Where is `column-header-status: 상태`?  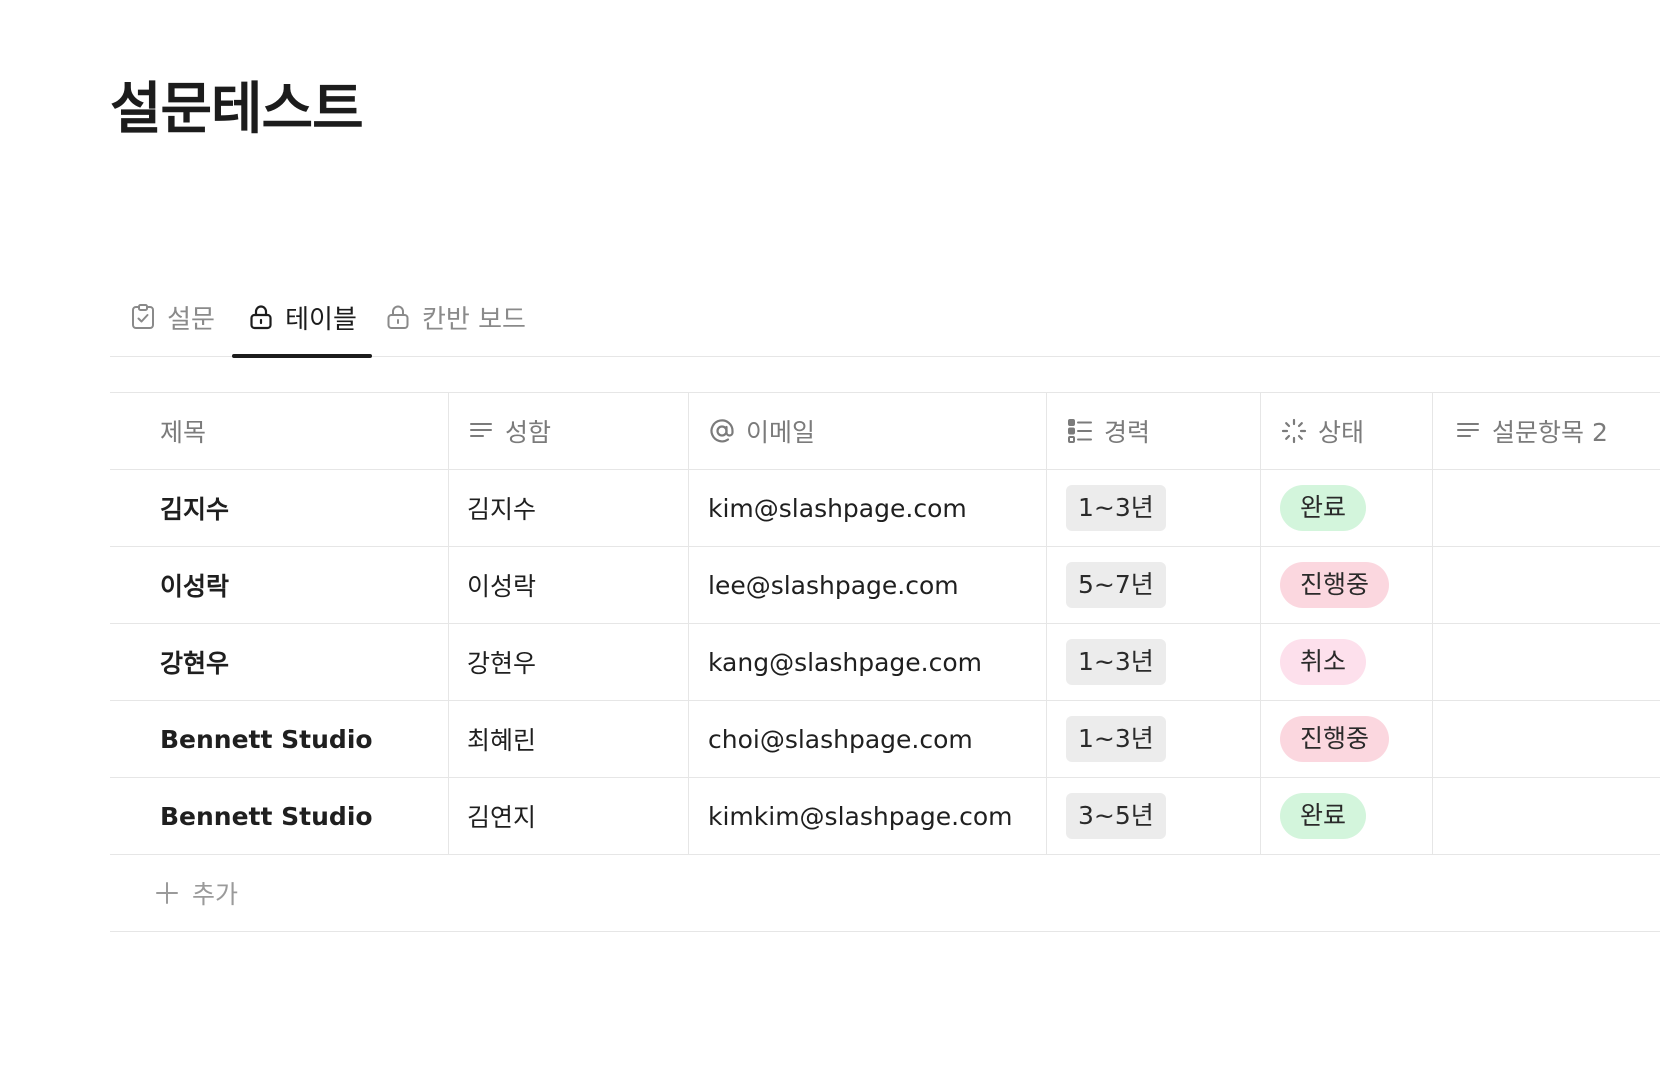
column-header-status: 상태 is located at coordinates (1346, 431).